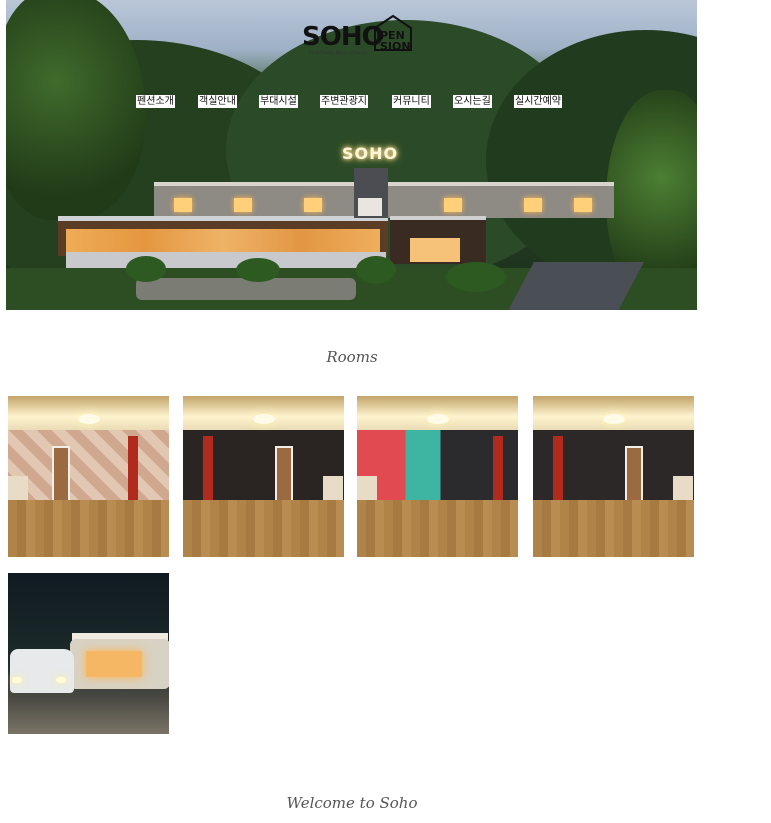 This screenshot has width=771, height=823. What do you see at coordinates (352, 357) in the screenshot?
I see `rooms-heading: Rooms` at bounding box center [352, 357].